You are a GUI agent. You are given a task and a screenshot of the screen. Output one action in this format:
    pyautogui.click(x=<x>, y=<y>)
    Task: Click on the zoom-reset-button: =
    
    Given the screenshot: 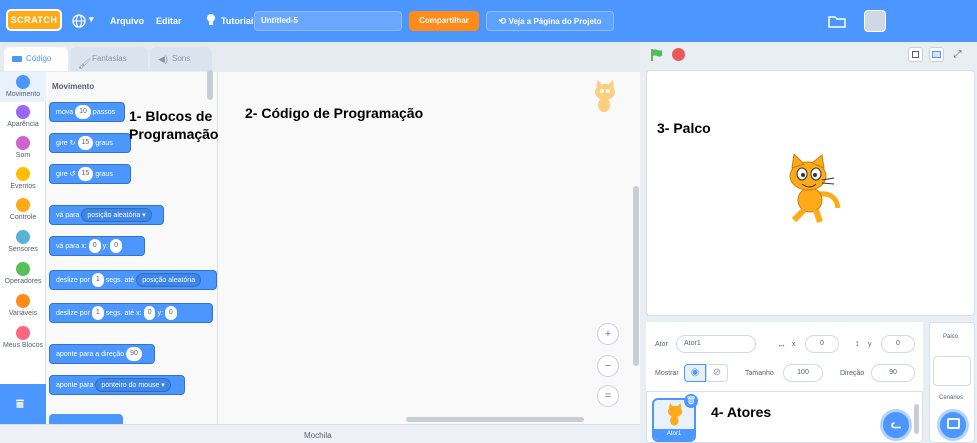 What is the action you would take?
    pyautogui.click(x=608, y=396)
    